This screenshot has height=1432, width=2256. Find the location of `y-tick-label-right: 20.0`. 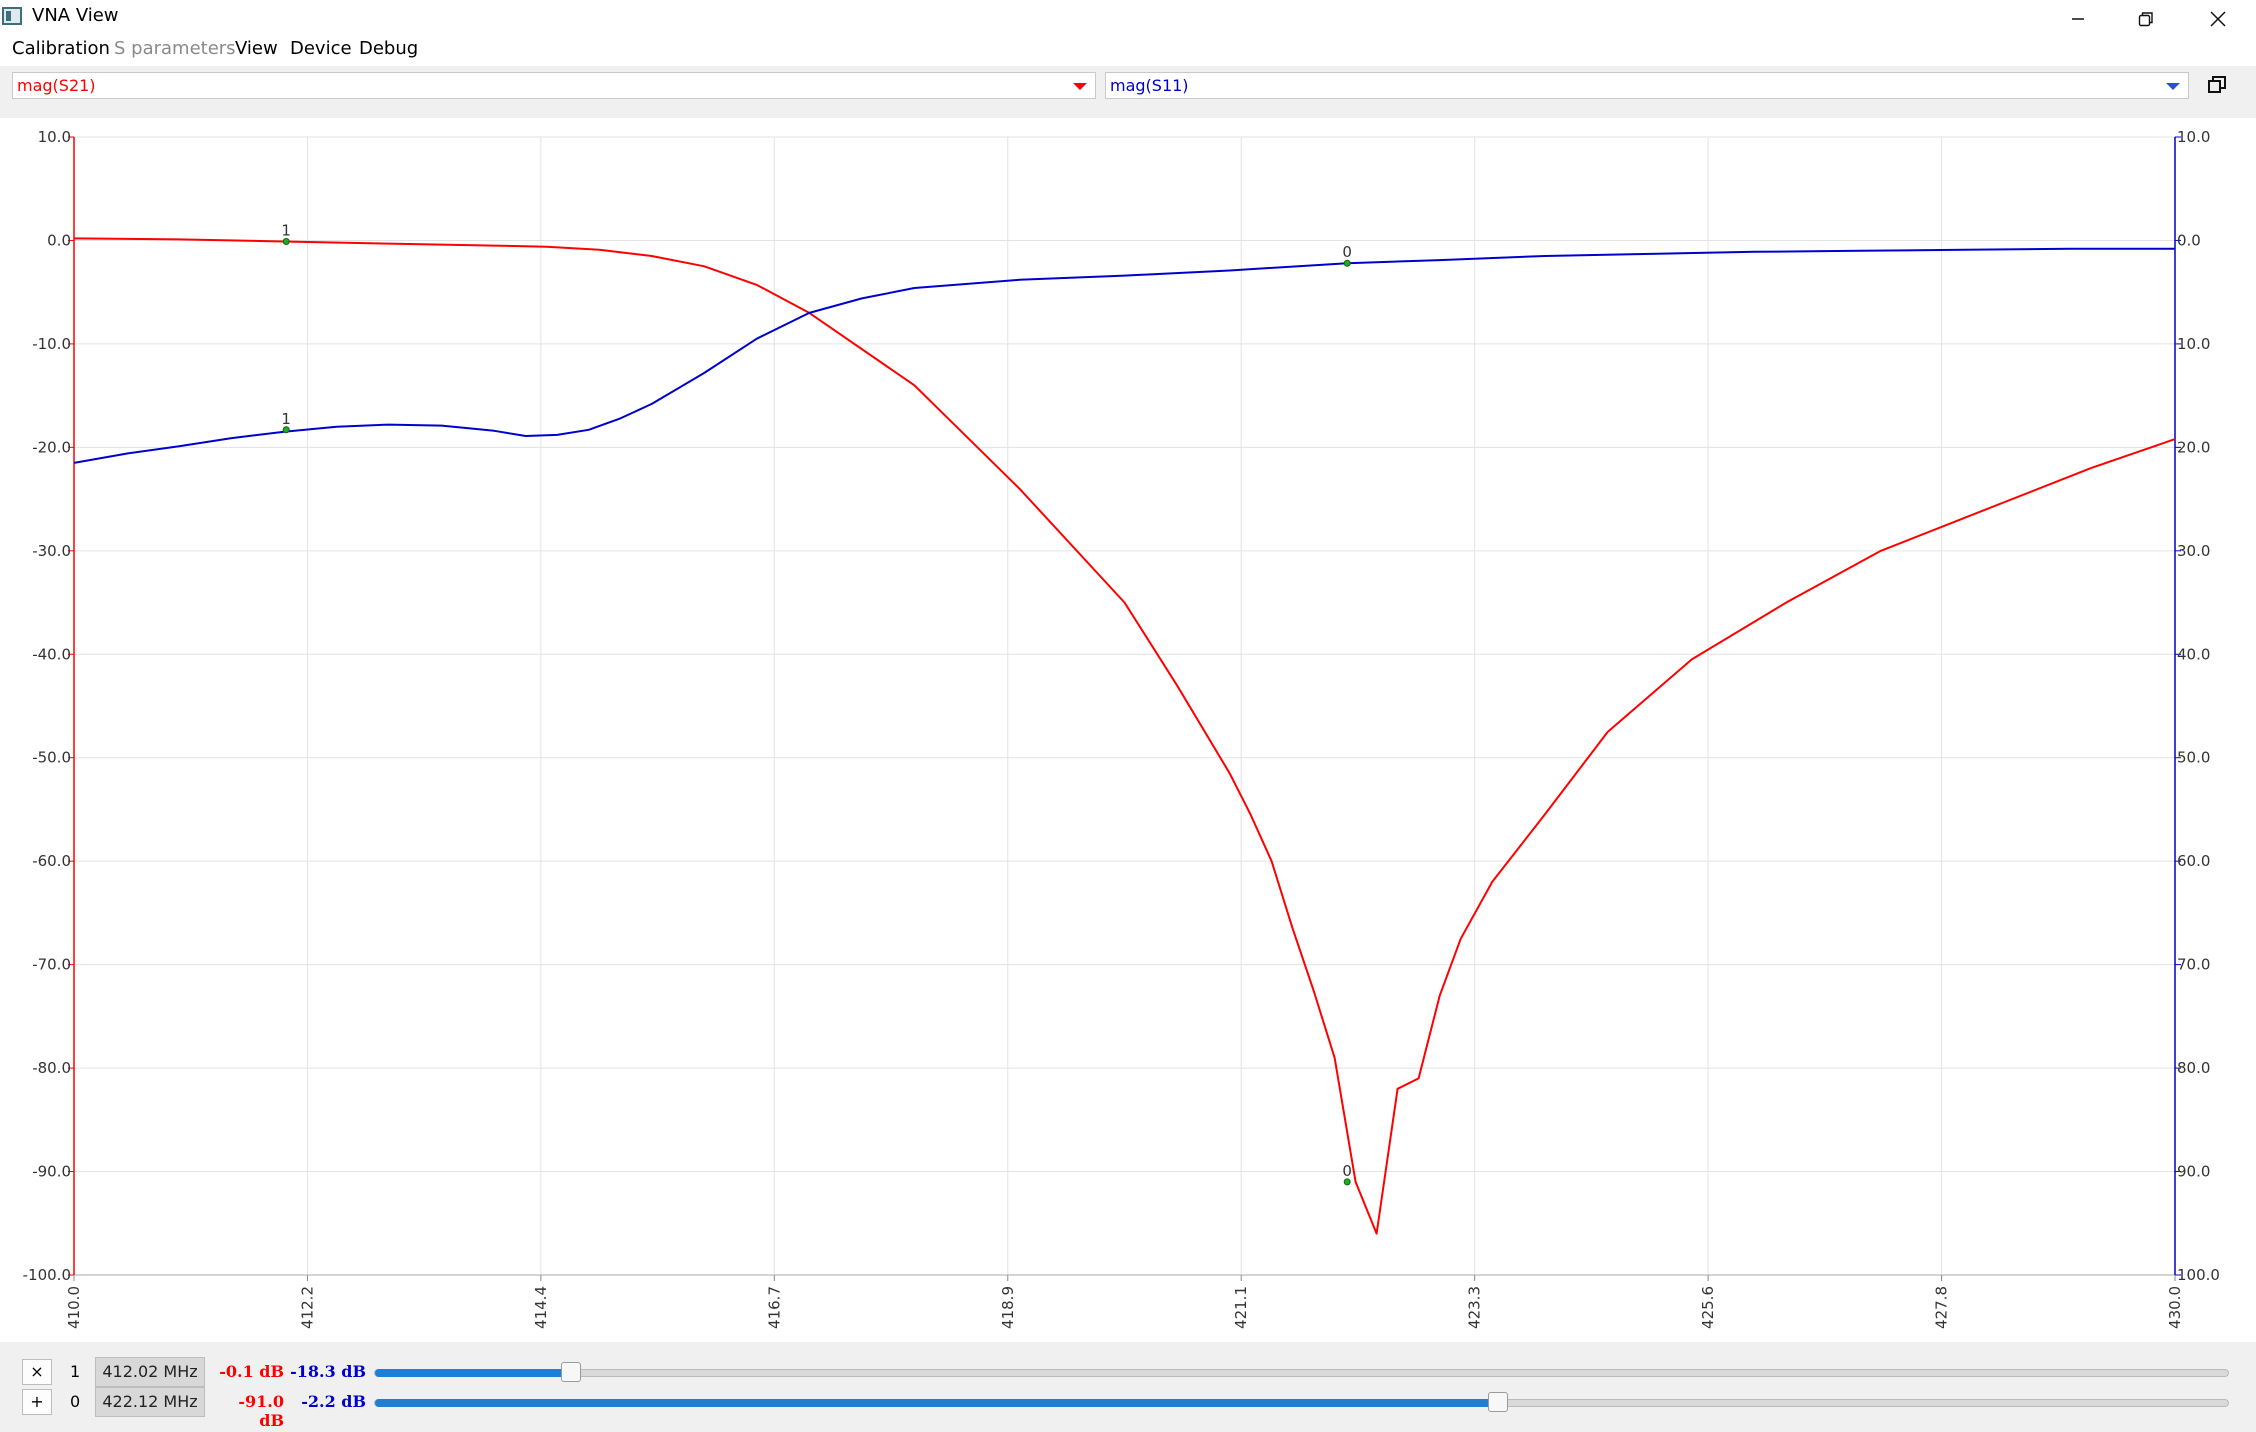

y-tick-label-right: 20.0 is located at coordinates (2193, 447).